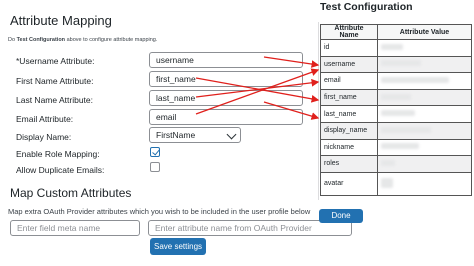  I want to click on table-row: username, so click(396, 64).